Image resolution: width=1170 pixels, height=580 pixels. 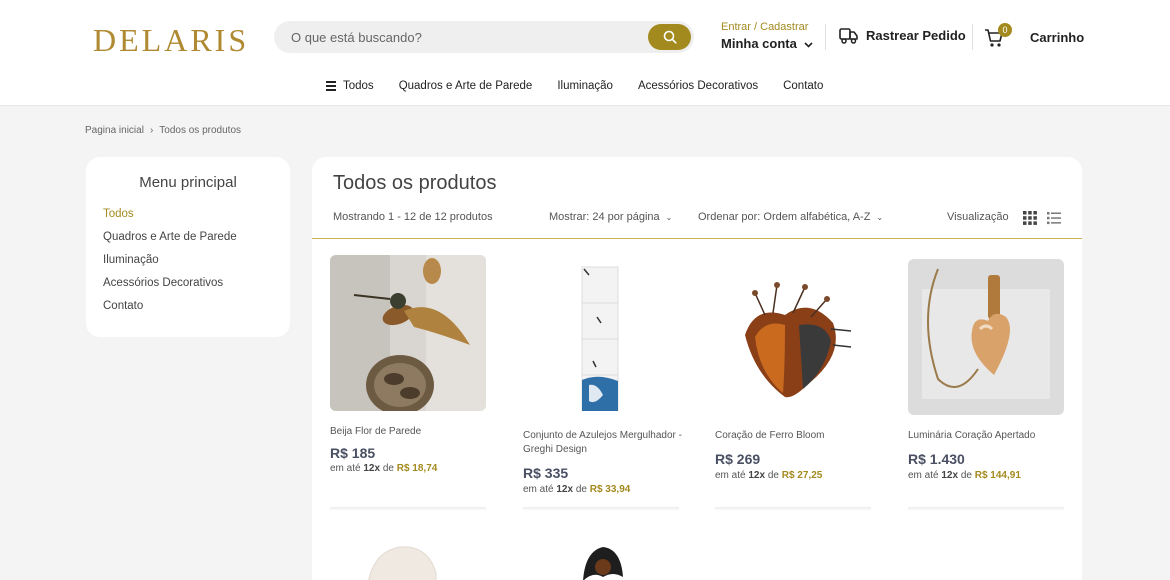 I want to click on inst-value: R$ 18,74, so click(x=417, y=468).